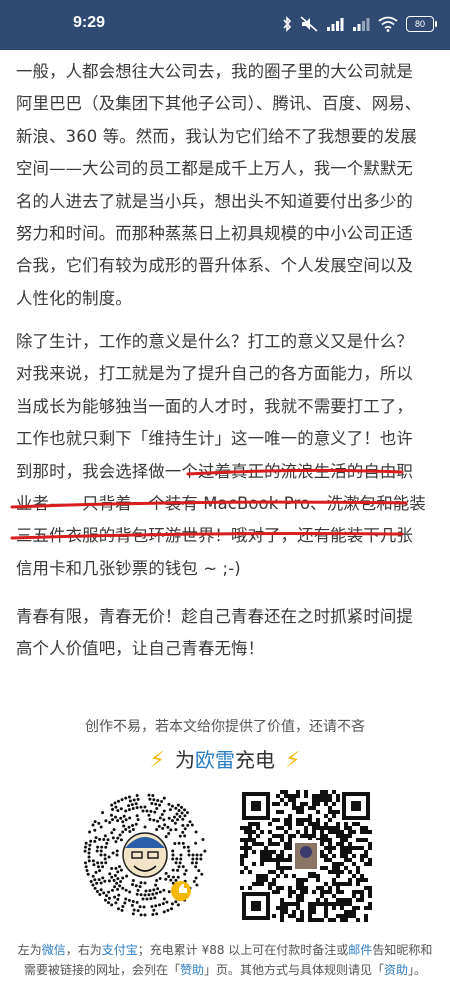  Describe the element at coordinates (309, 24) in the screenshot. I see `mute-icon` at that location.